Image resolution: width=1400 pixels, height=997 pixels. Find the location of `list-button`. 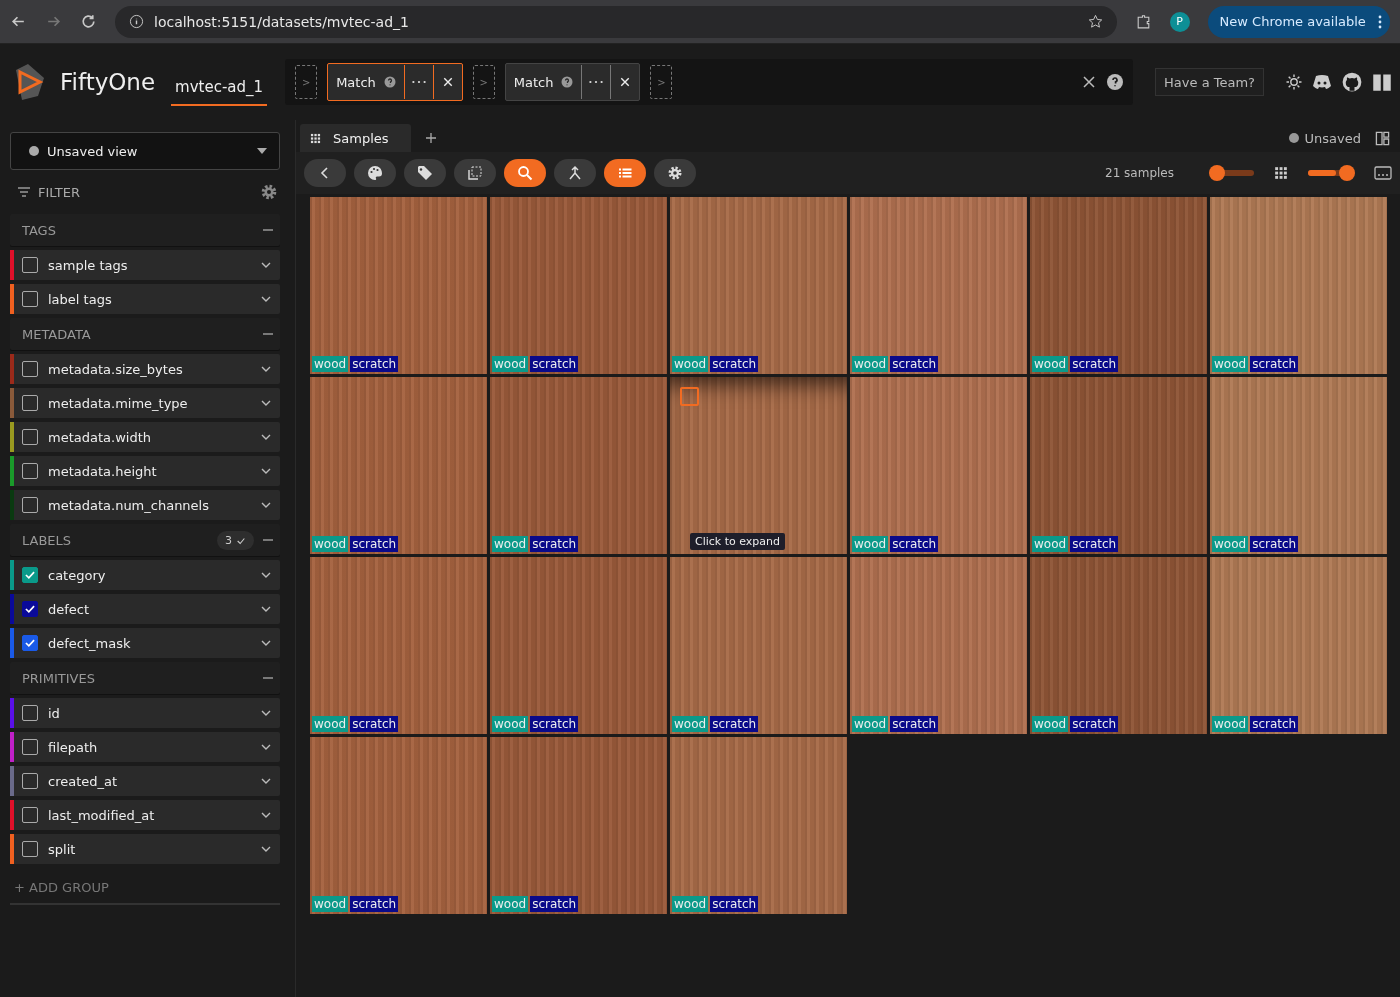

list-button is located at coordinates (625, 173).